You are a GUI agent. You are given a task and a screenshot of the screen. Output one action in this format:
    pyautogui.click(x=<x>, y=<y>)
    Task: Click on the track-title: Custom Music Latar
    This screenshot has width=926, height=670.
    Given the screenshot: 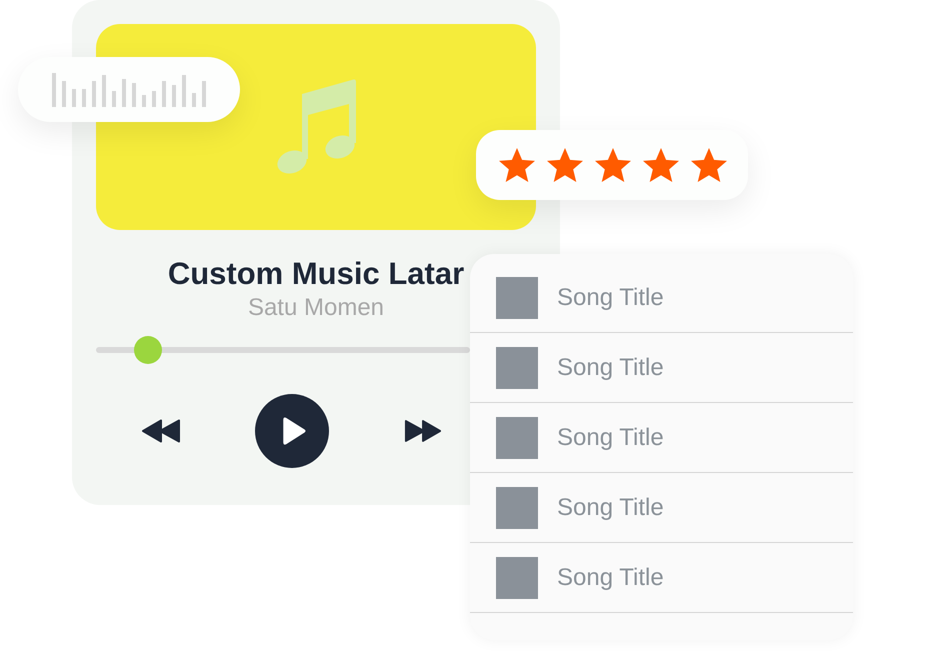 What is the action you would take?
    pyautogui.click(x=316, y=273)
    